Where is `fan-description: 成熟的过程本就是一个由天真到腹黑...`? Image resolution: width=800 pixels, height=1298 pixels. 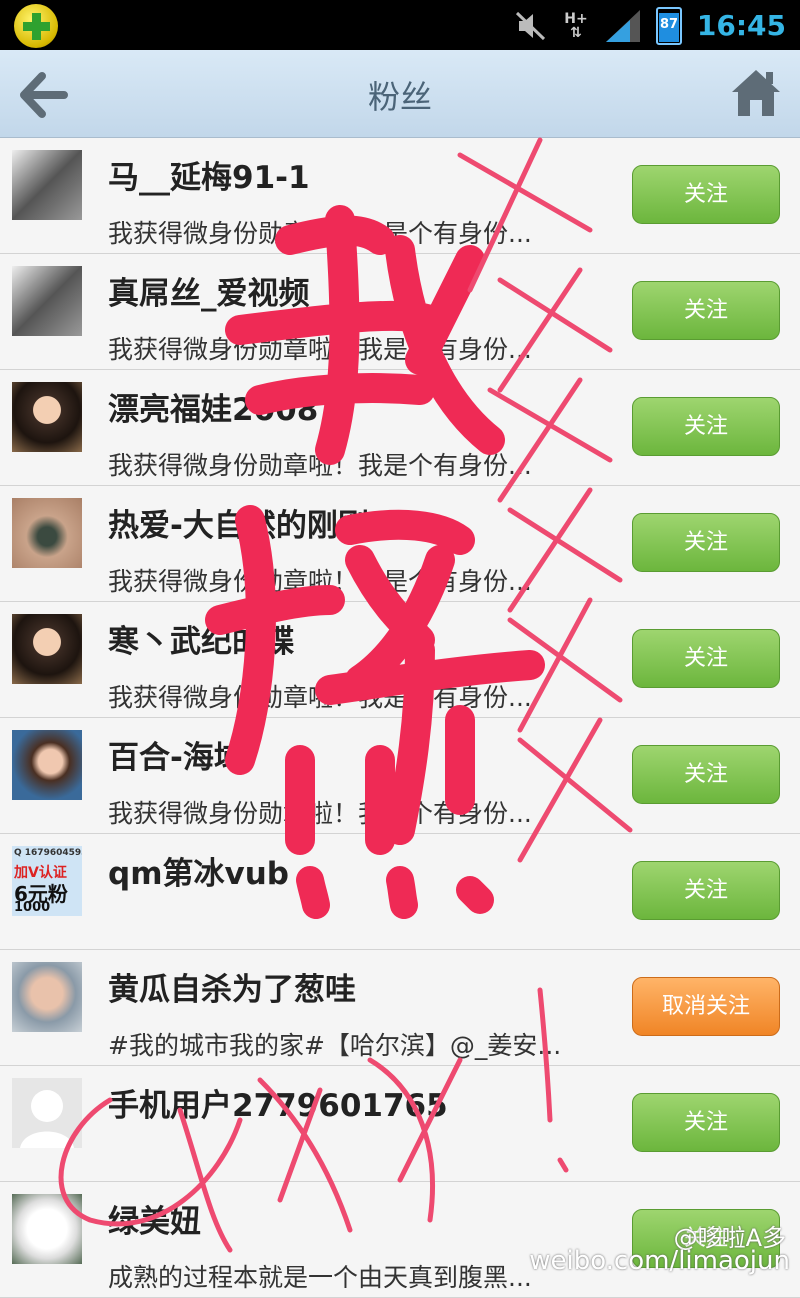 fan-description: 成熟的过程本就是一个由天真到腹黑... is located at coordinates (320, 1277).